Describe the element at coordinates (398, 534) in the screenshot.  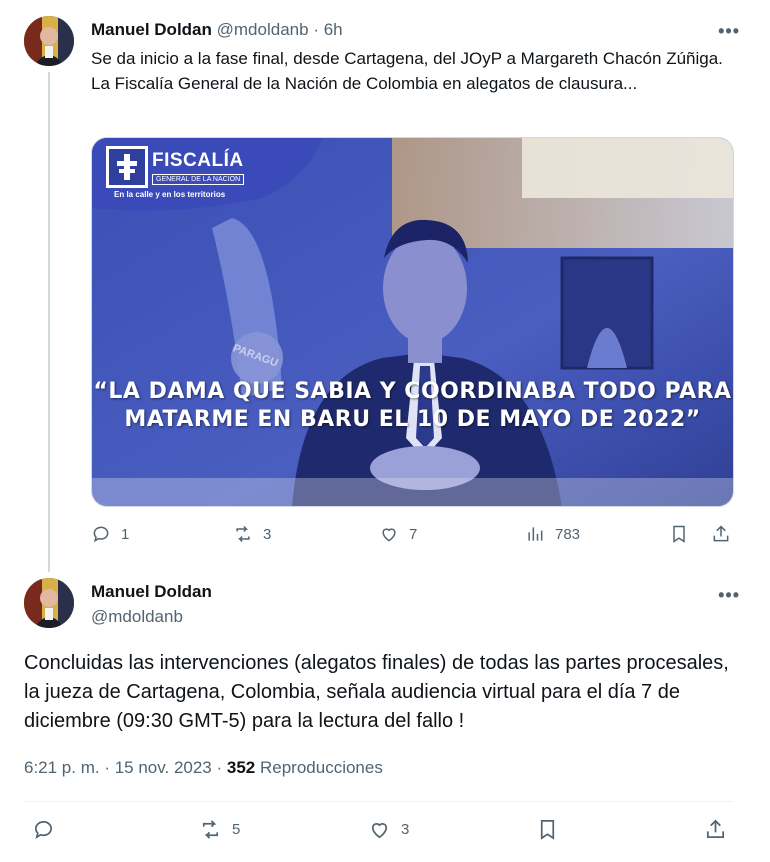
I see `like-button: 7` at that location.